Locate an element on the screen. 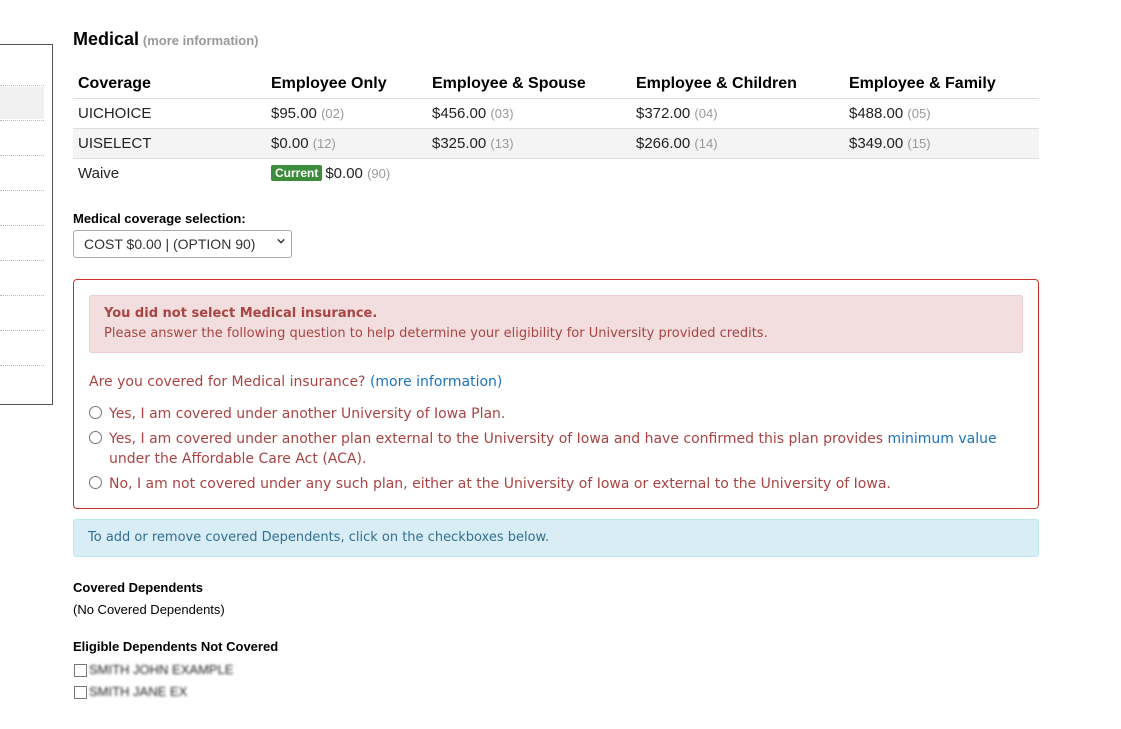 The height and width of the screenshot is (729, 1121). minimum-value-link: minimum value is located at coordinates (941, 439).